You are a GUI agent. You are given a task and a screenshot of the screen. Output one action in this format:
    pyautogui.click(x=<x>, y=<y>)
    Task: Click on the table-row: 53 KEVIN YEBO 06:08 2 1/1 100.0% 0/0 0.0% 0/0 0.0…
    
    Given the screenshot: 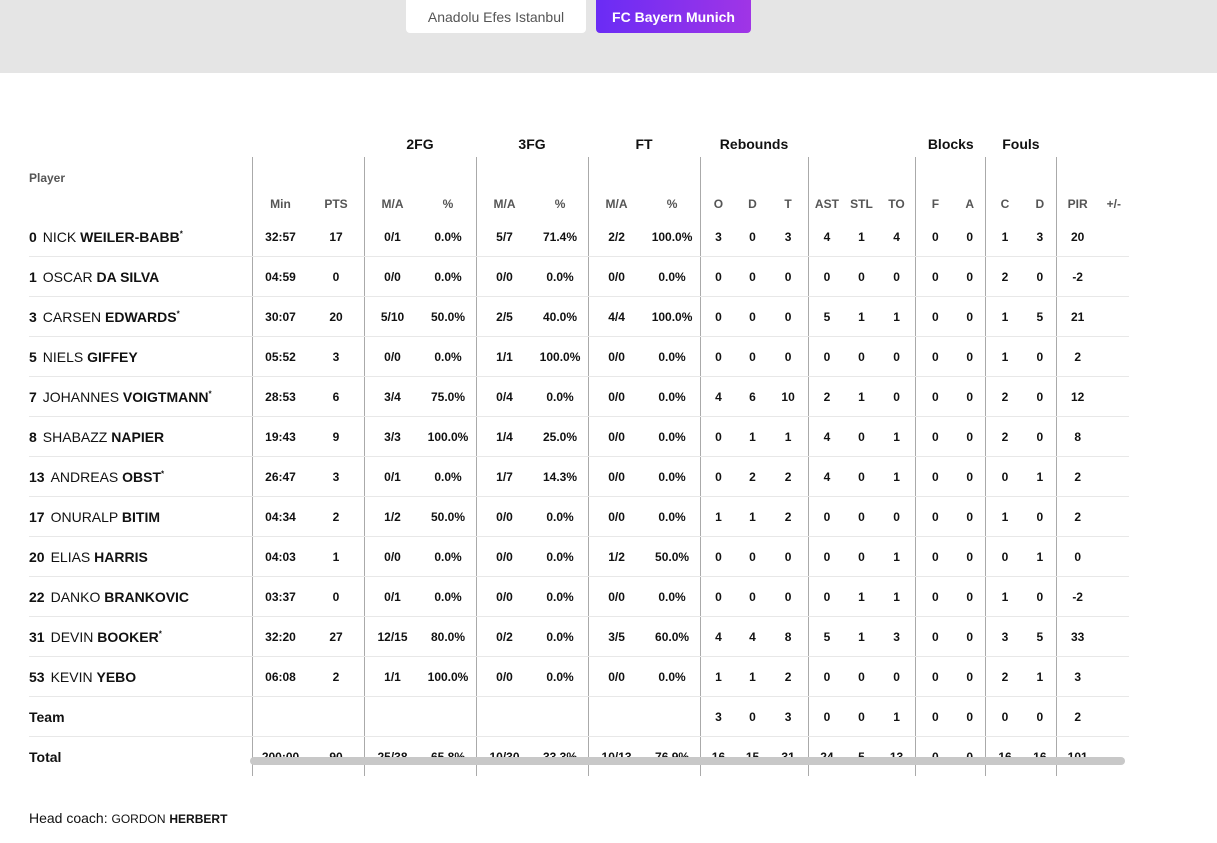 What is the action you would take?
    pyautogui.click(x=579, y=676)
    